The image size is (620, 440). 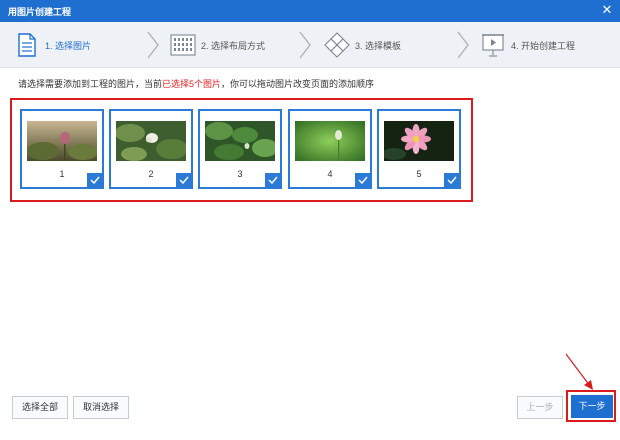 I want to click on thumbnail-item: 3, so click(x=240, y=149).